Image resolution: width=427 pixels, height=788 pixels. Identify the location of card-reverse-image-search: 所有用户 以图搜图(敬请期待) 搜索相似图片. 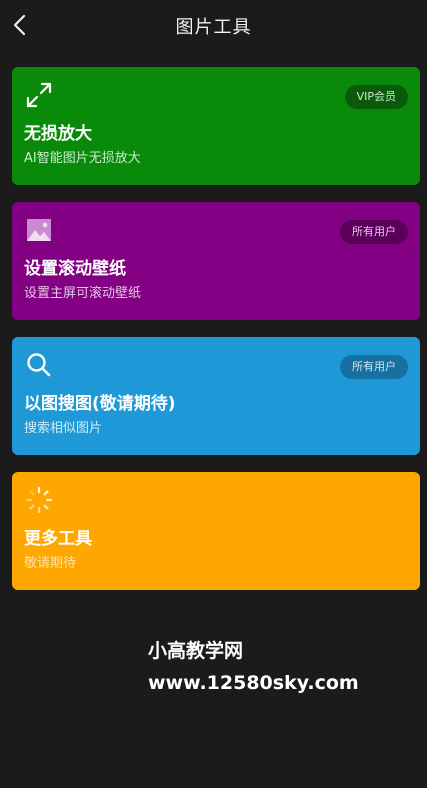
(216, 396).